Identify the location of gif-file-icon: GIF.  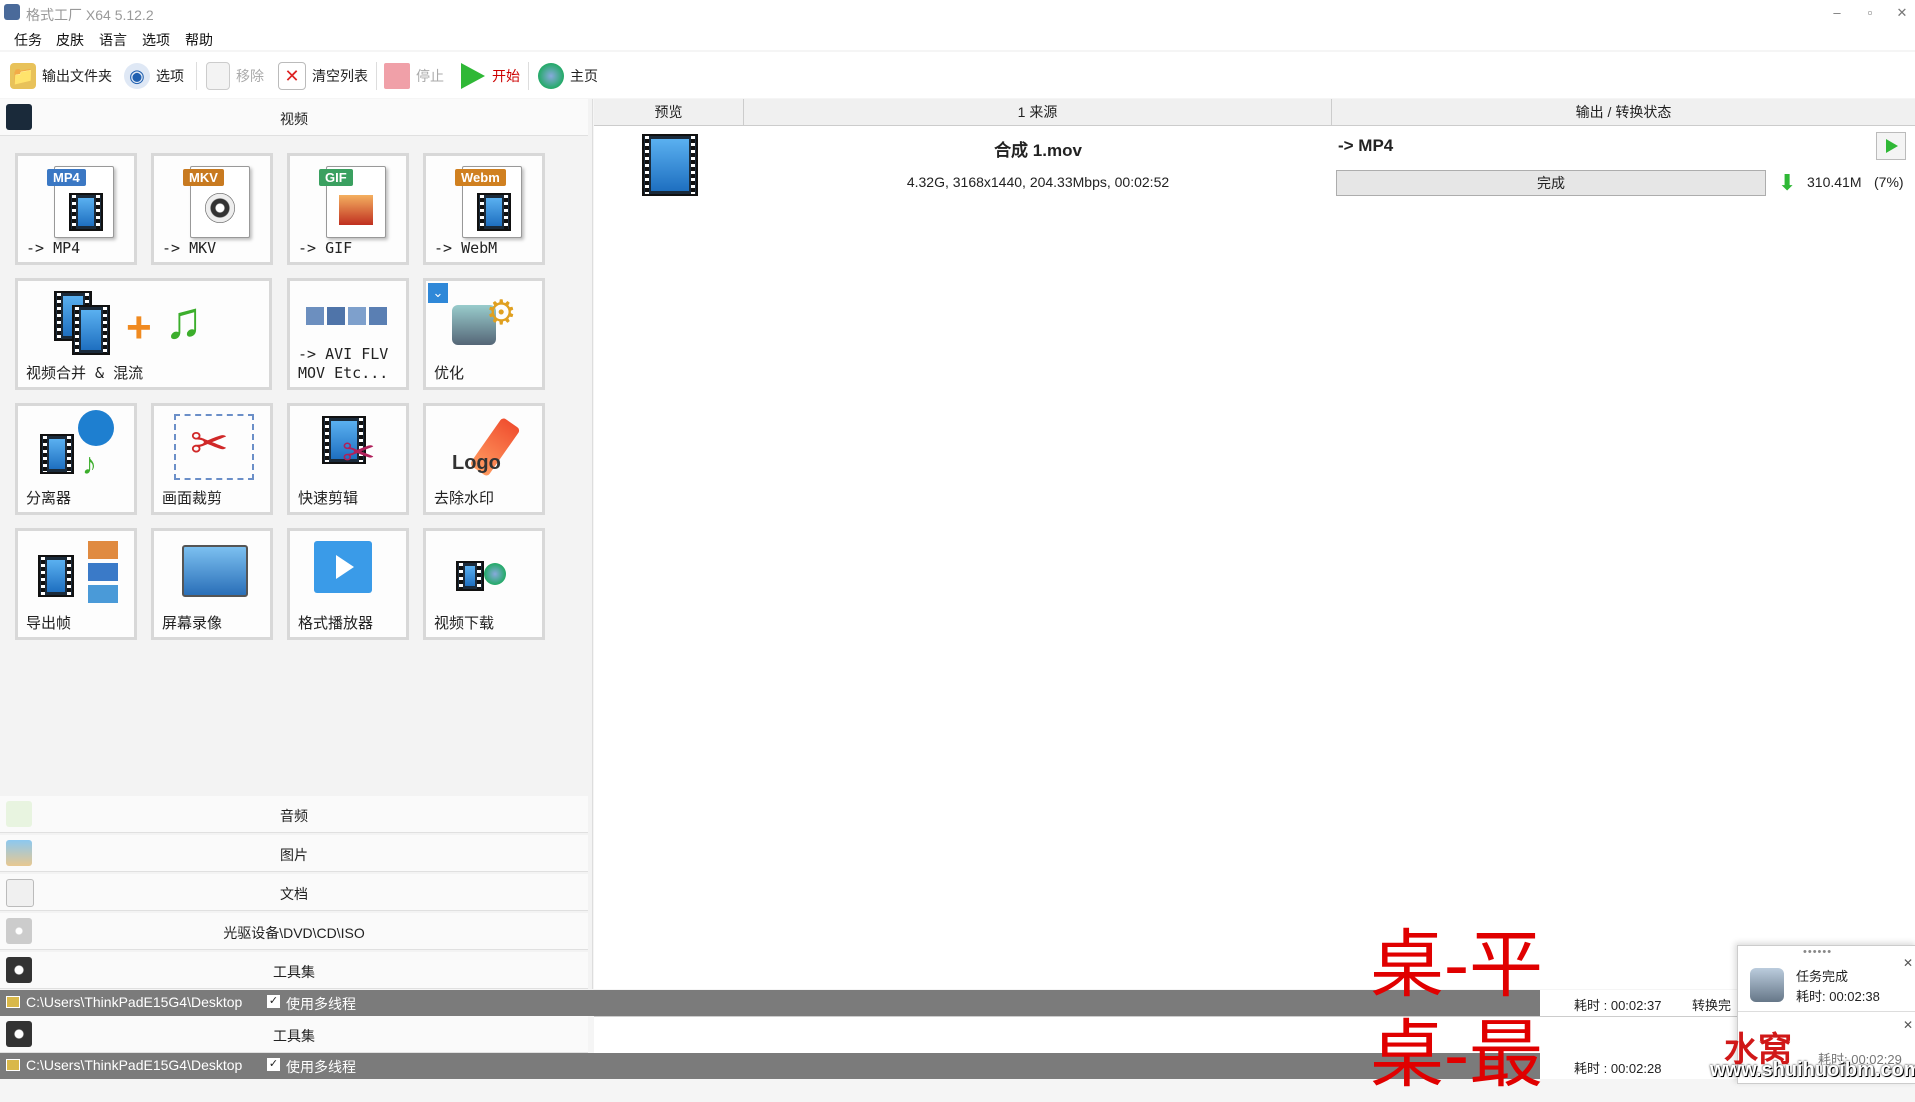
(352, 202).